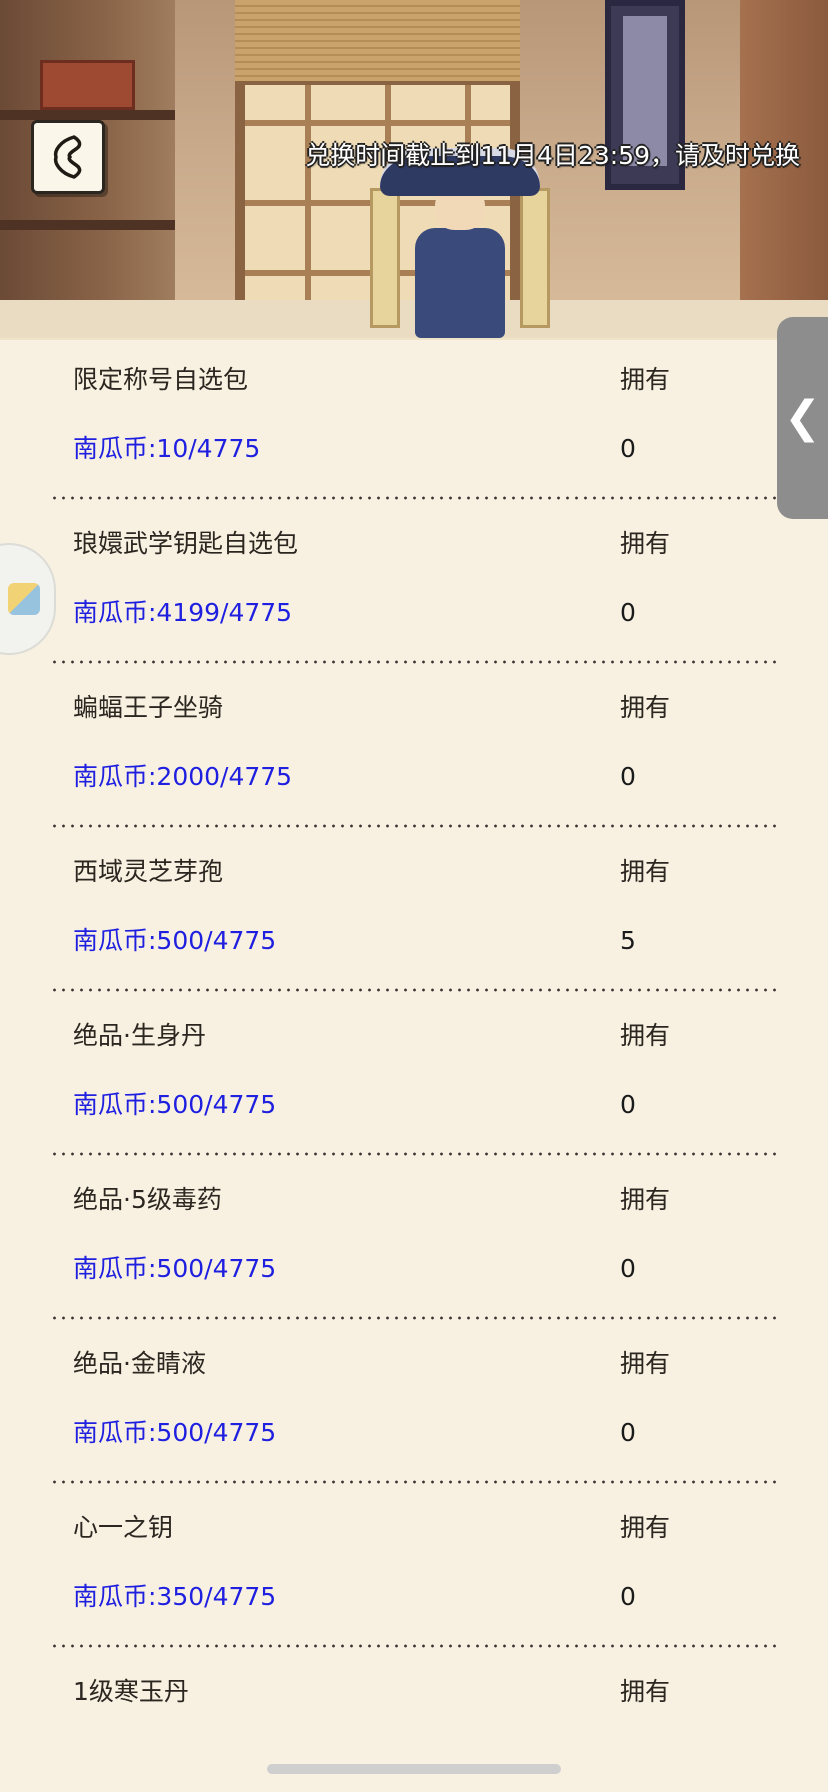 The width and height of the screenshot is (828, 1792). Describe the element at coordinates (414, 1570) in the screenshot. I see `list-item: 心一之钥 拥有 南瓜币:350/4775 0` at that location.